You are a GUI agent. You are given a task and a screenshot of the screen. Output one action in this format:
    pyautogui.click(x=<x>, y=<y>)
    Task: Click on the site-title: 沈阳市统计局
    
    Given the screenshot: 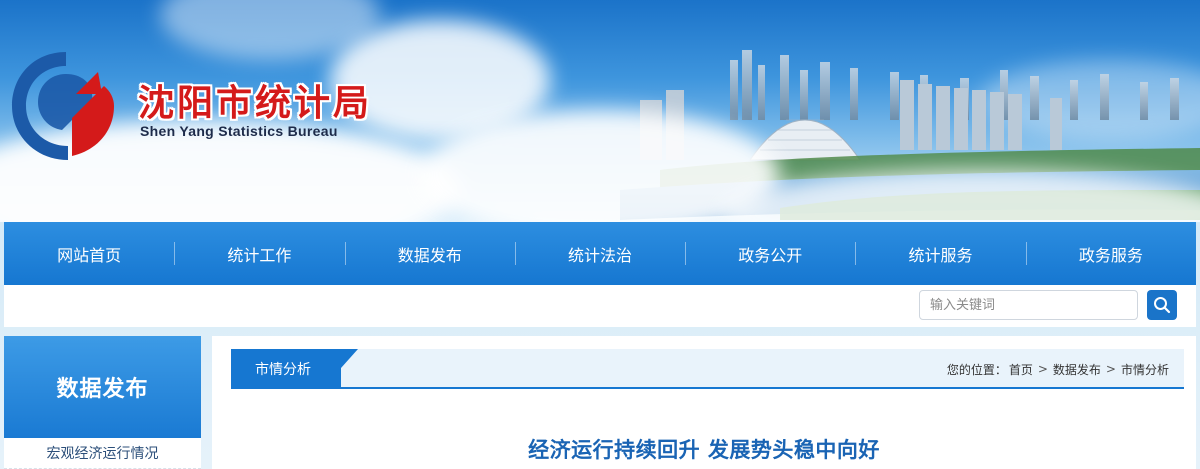 What is the action you would take?
    pyautogui.click(x=255, y=103)
    